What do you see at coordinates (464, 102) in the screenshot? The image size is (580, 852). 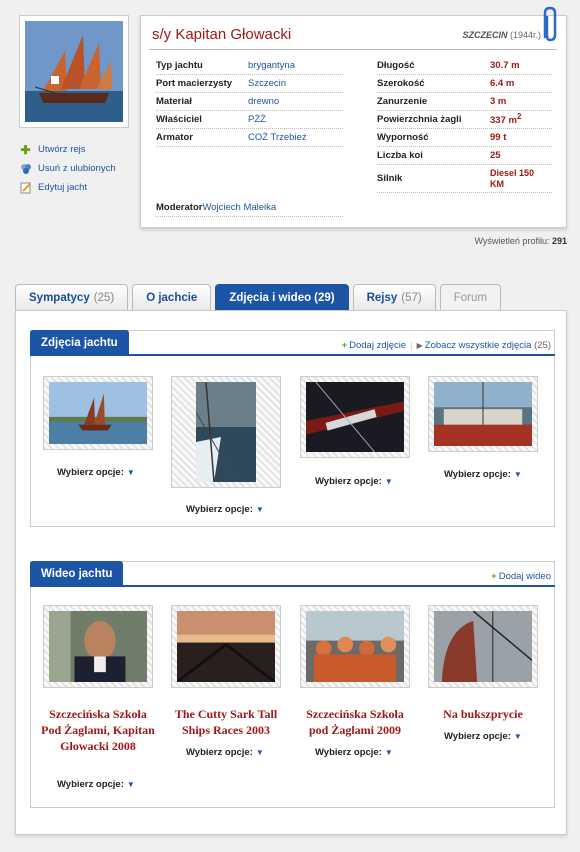 I see `detail-row: Zanurzenie 3 m` at bounding box center [464, 102].